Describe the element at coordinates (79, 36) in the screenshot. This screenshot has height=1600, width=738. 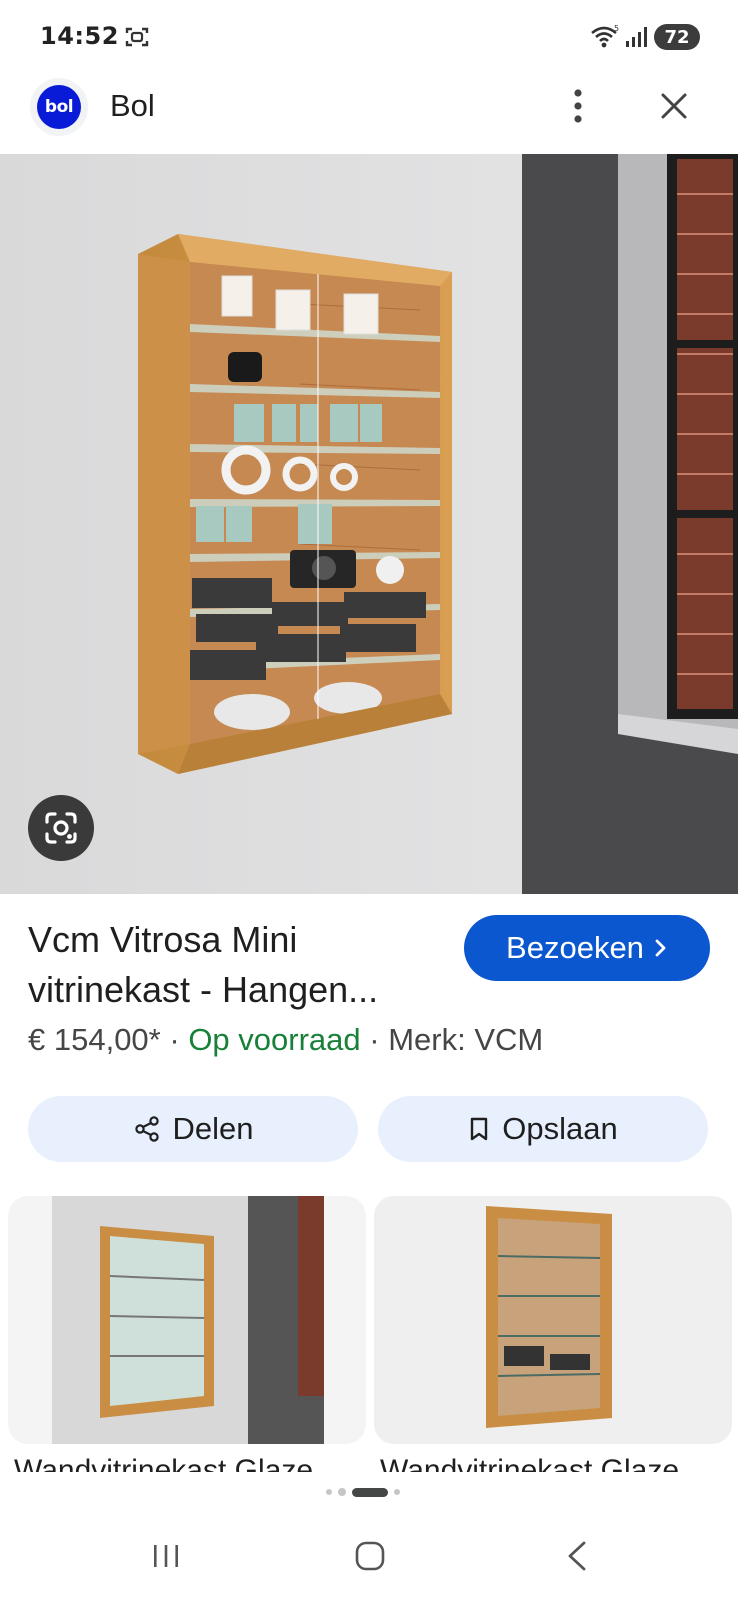
I see `status-time: 14:52` at that location.